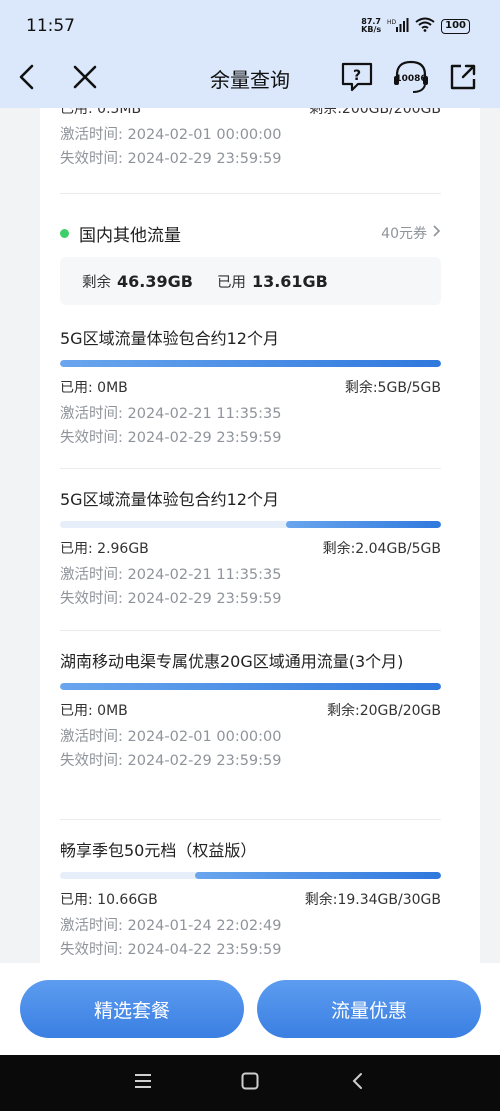 This screenshot has height=1111, width=500. What do you see at coordinates (132, 1009) in the screenshot?
I see `featured-plans-button: 精选套餐` at bounding box center [132, 1009].